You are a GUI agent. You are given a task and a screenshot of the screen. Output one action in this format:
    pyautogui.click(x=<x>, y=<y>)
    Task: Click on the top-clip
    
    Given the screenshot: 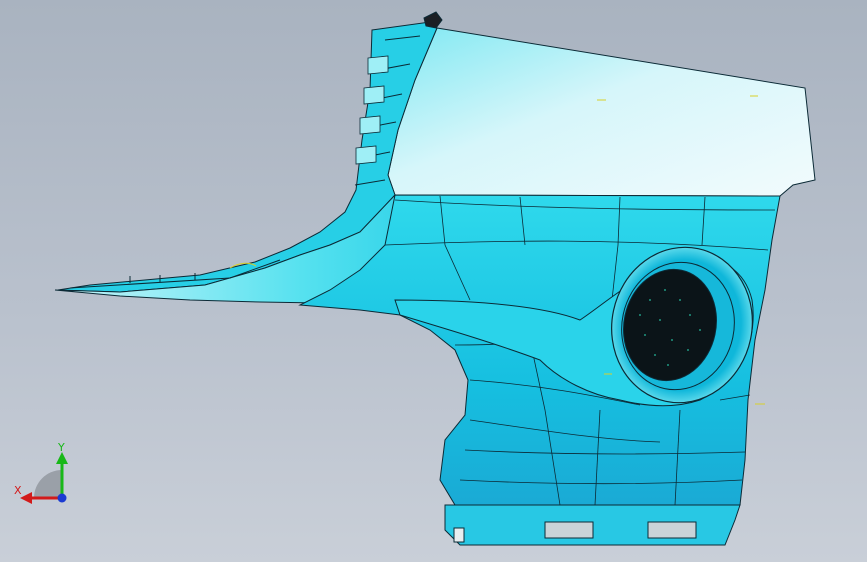 What is the action you would take?
    pyautogui.click(x=433, y=20)
    